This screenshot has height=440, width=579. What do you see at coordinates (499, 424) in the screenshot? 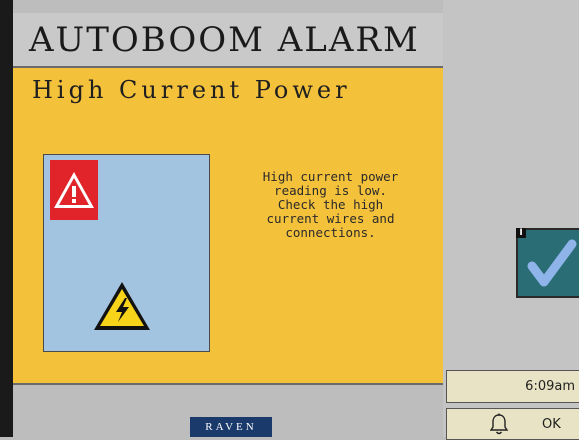
I see `bell-icon` at bounding box center [499, 424].